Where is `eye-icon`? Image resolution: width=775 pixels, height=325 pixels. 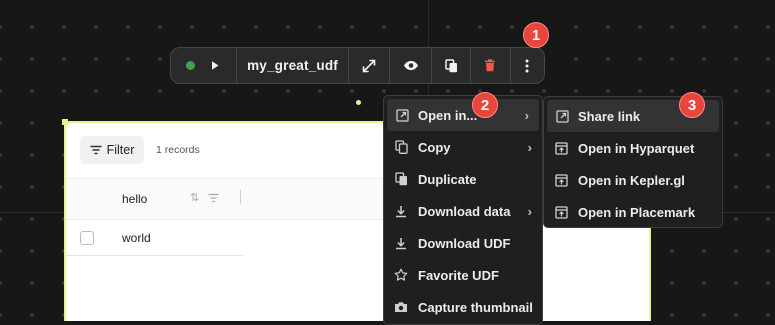 eye-icon is located at coordinates (410, 65).